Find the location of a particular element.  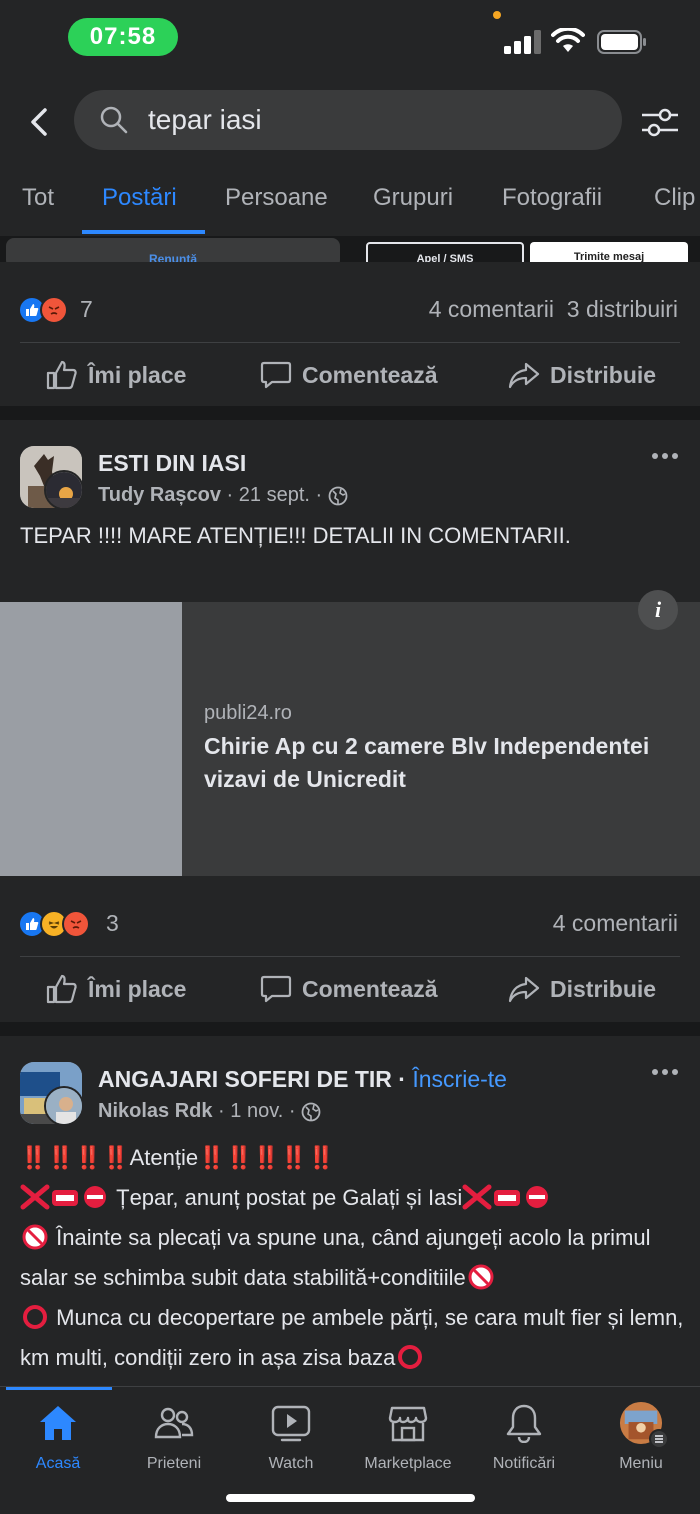

comments-shares: 4 comentarii 3 distribuiri is located at coordinates (553, 309).